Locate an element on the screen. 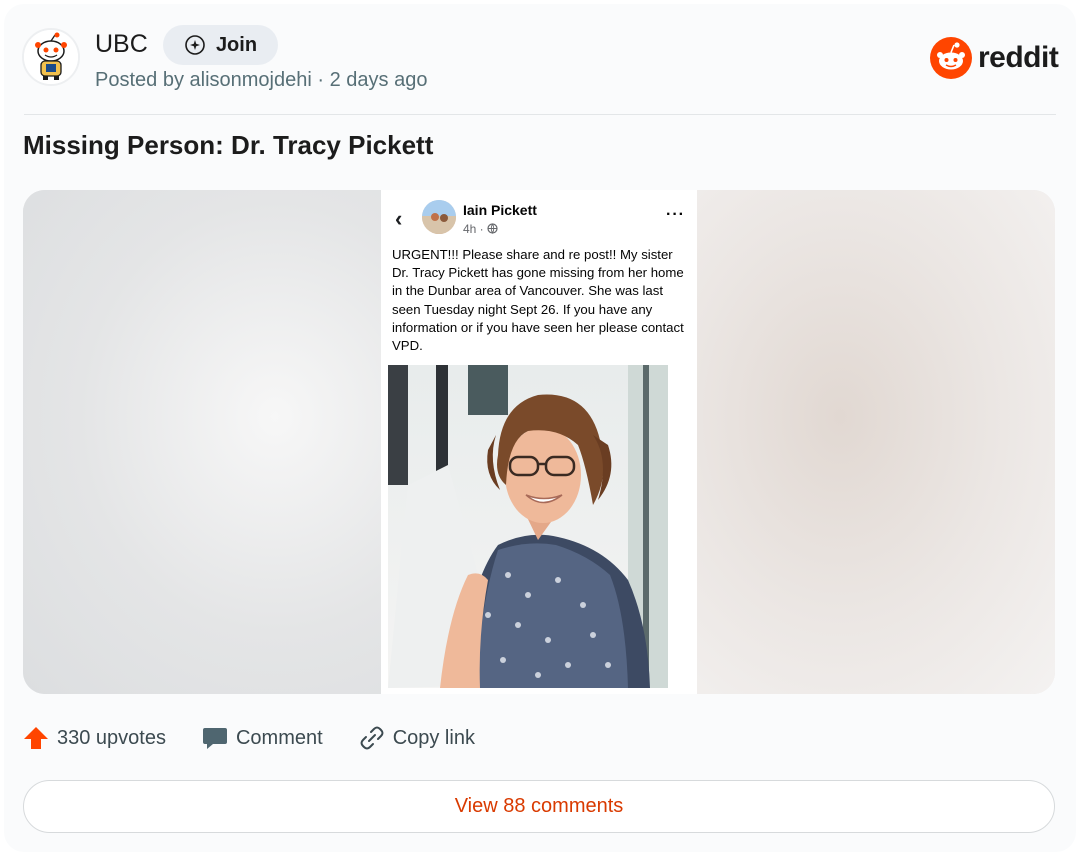  missing-person-photo is located at coordinates (528, 526).